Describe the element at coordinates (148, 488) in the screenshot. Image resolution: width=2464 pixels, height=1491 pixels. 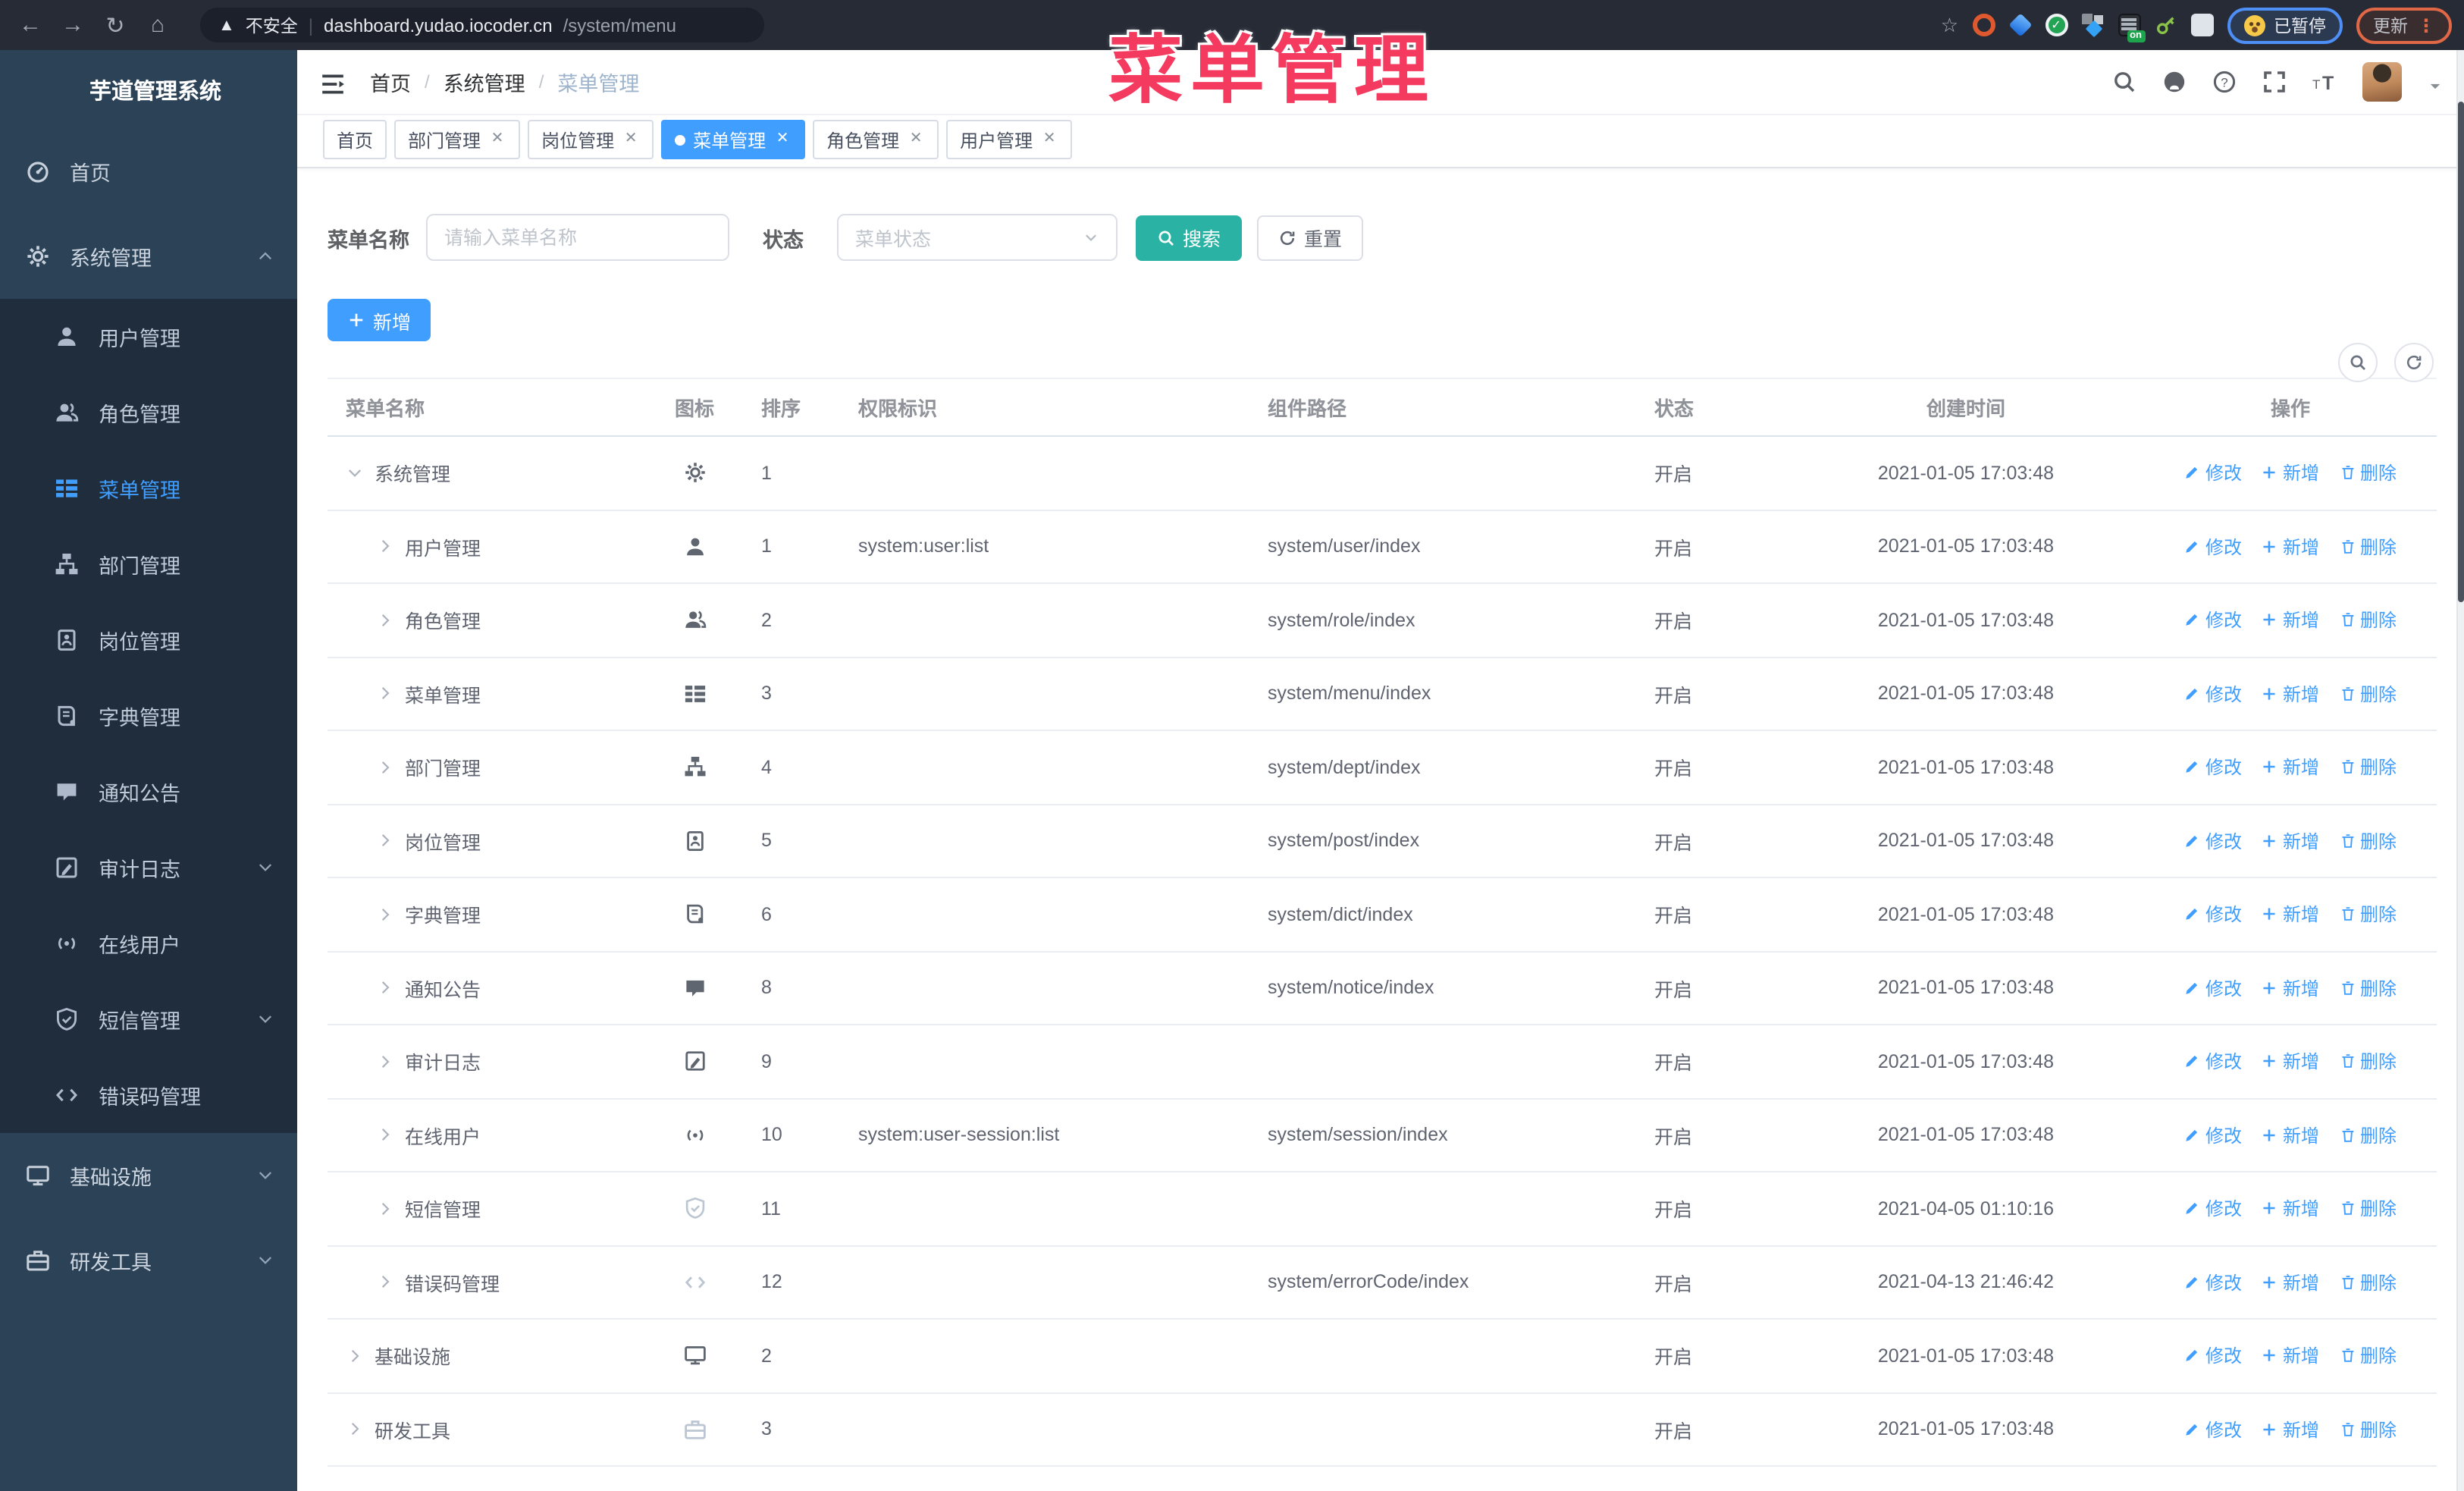
I see `sidebar-item-菜单管理: 菜单管理` at that location.